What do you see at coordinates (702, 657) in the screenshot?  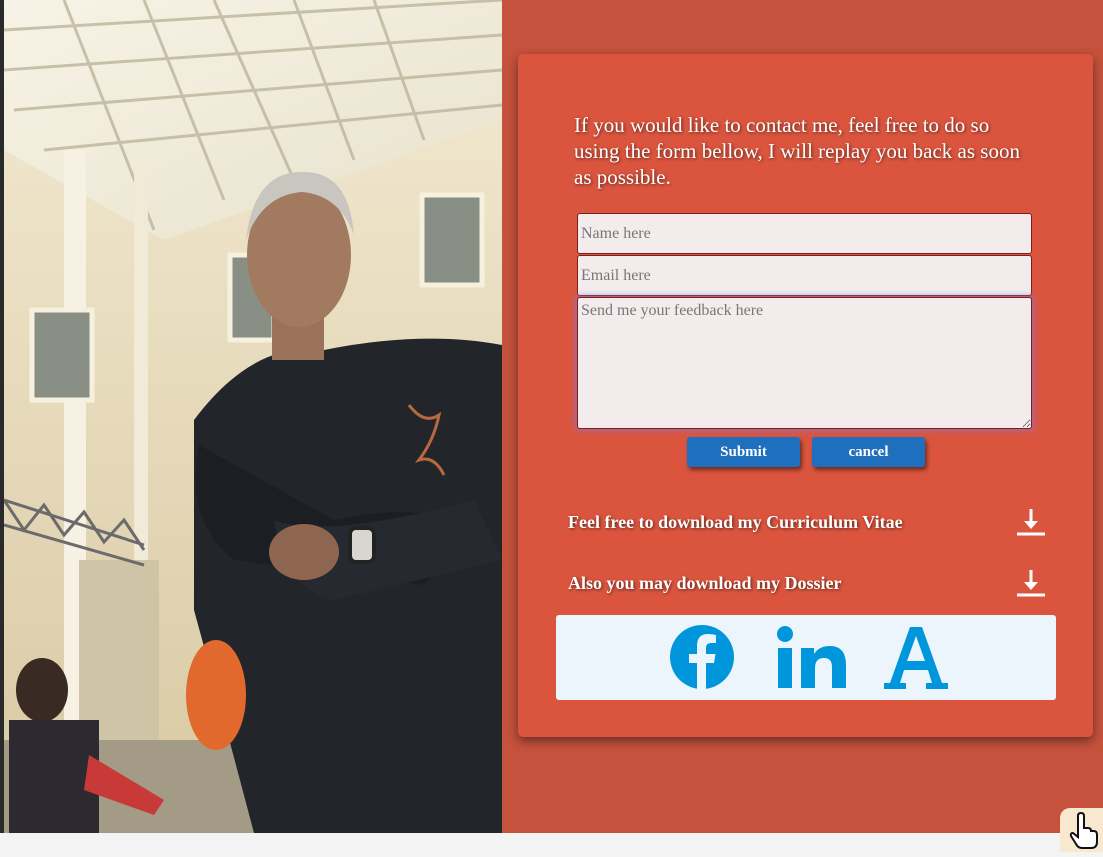 I see `facebook-icon` at bounding box center [702, 657].